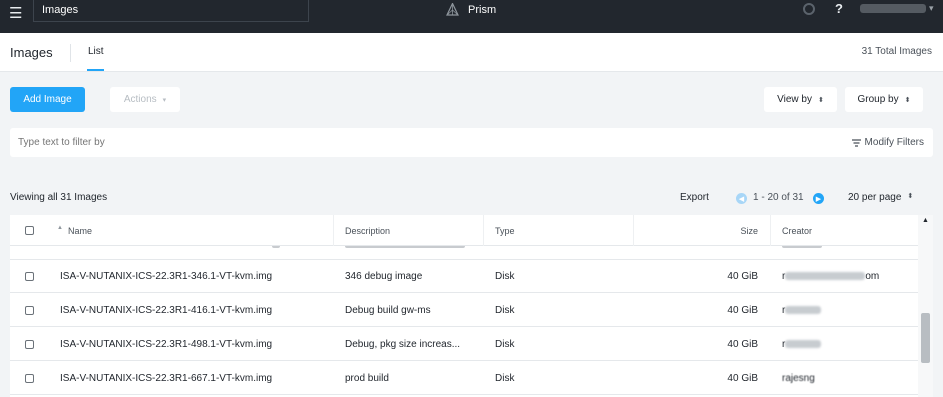 The height and width of the screenshot is (397, 943). What do you see at coordinates (60, 228) in the screenshot?
I see `sort-ascending-icon: ▲` at bounding box center [60, 228].